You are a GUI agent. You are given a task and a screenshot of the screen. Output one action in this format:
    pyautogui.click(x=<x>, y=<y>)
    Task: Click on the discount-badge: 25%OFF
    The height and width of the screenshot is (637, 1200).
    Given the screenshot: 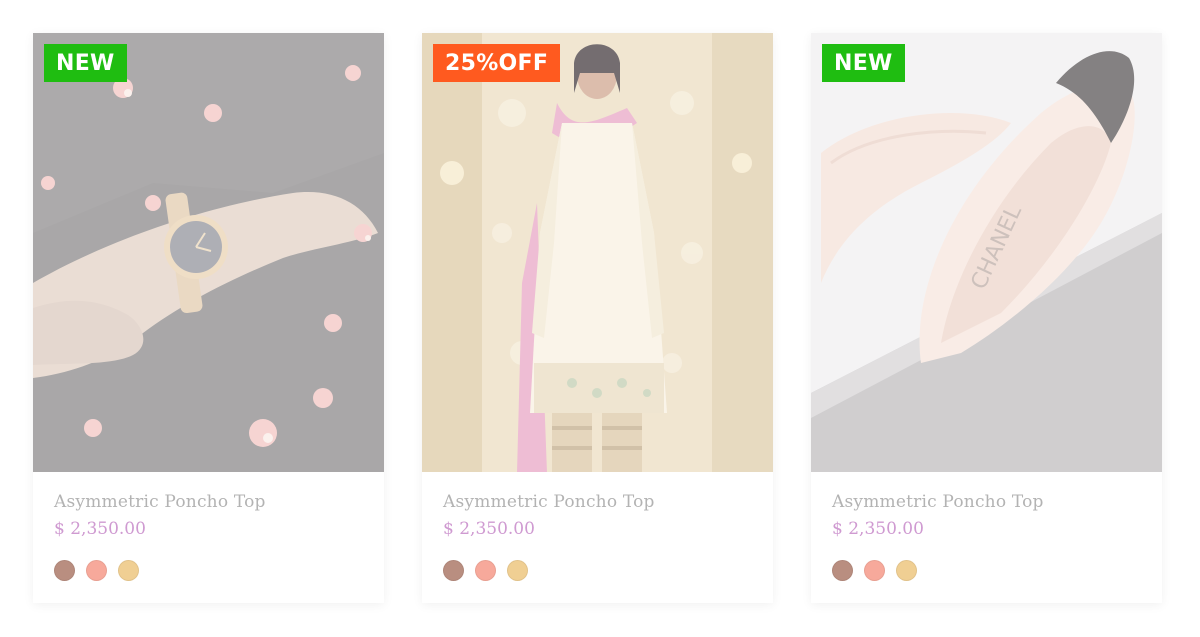 What is the action you would take?
    pyautogui.click(x=497, y=63)
    